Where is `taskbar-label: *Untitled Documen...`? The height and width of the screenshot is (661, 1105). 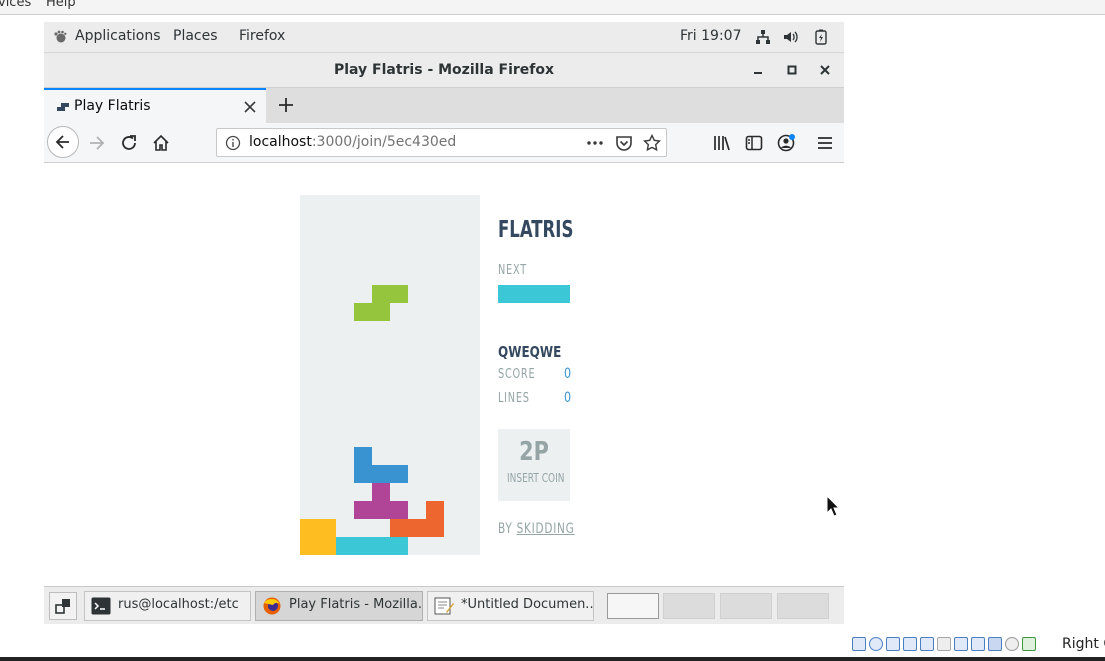 taskbar-label: *Untitled Documen... is located at coordinates (527, 604).